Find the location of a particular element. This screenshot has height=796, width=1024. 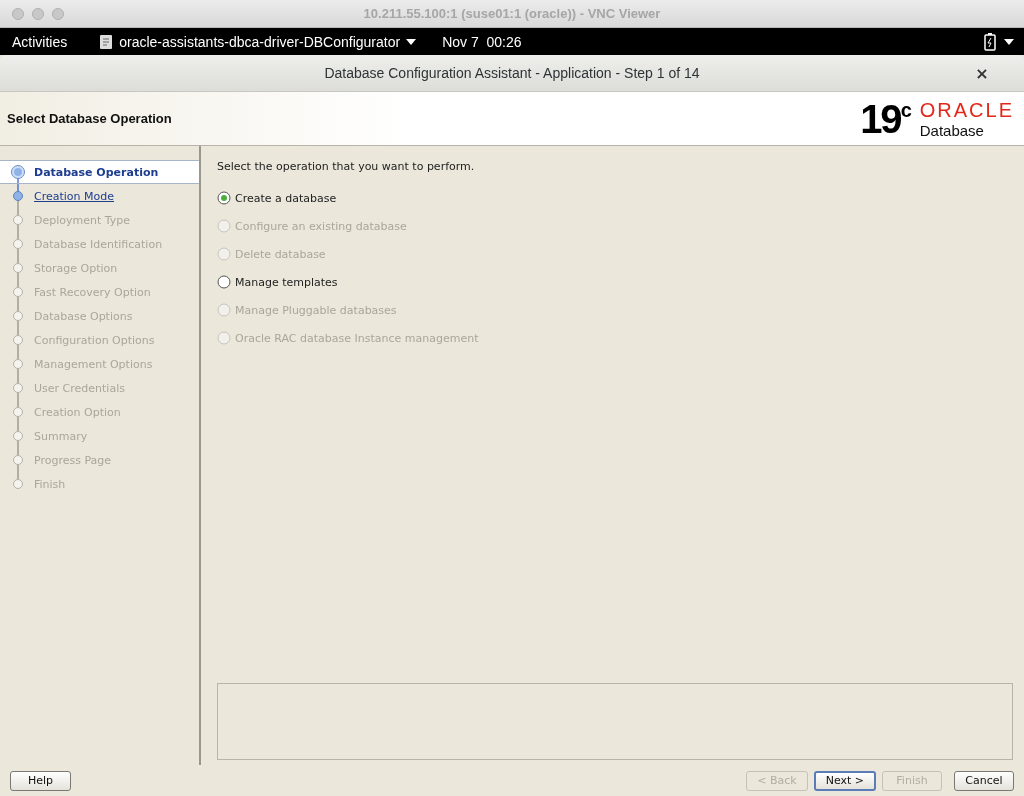

app-icon is located at coordinates (106, 41).